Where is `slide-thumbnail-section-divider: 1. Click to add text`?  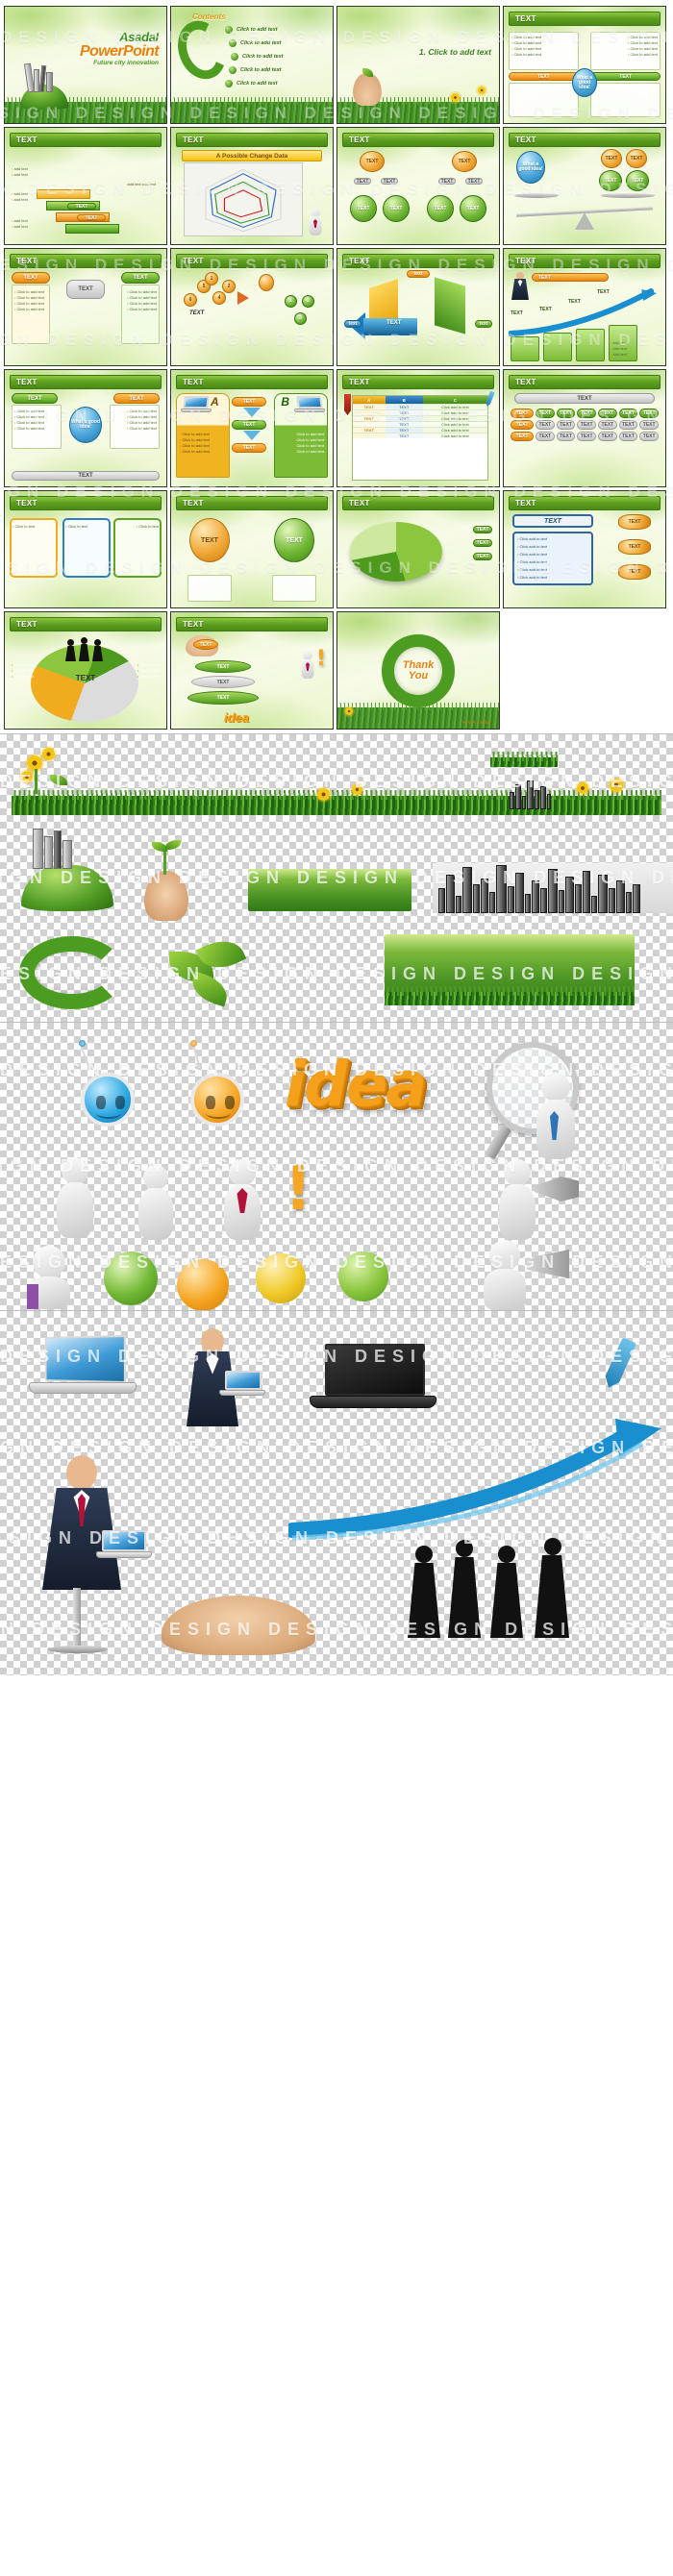
slide-thumbnail-section-divider: 1. Click to add text is located at coordinates (418, 65).